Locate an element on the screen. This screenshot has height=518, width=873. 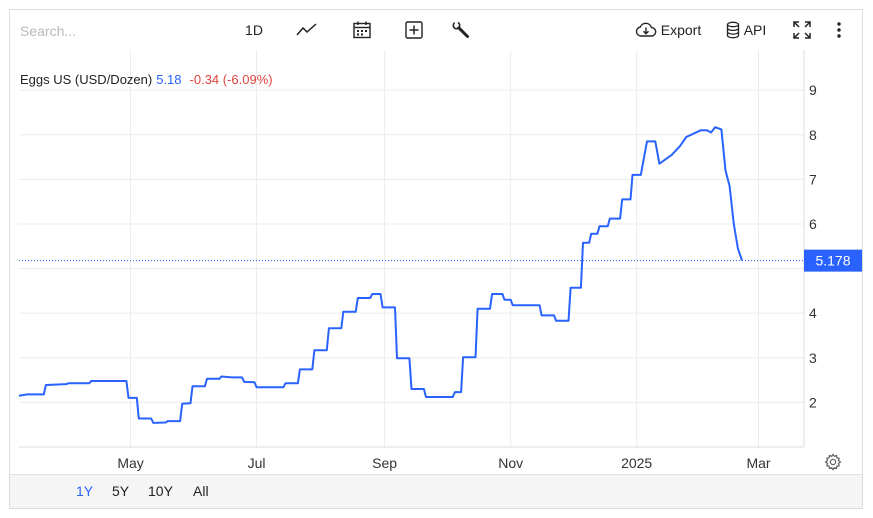
y-tick-label: 2 is located at coordinates (813, 402).